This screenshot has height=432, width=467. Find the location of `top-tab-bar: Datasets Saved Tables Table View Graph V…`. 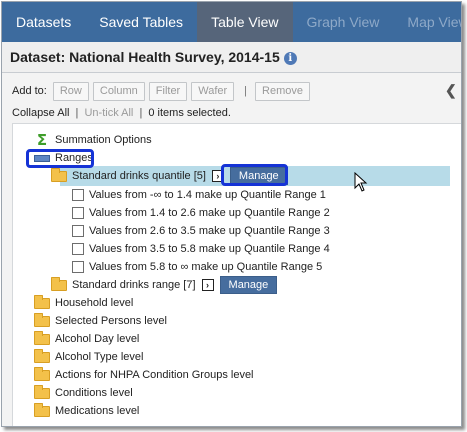

top-tab-bar: Datasets Saved Tables Table View Graph V… is located at coordinates (231, 22).